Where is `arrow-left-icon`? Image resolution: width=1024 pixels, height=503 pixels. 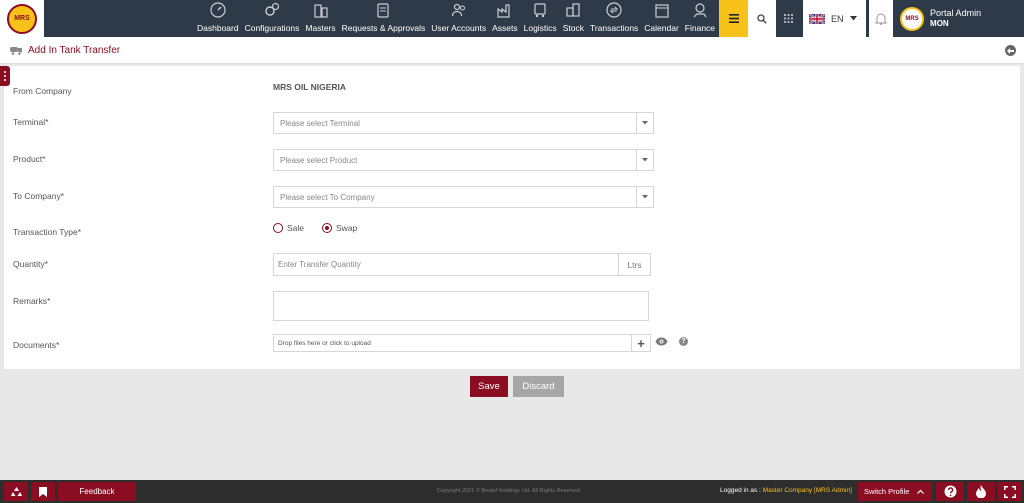
arrow-left-icon is located at coordinates (1010, 50).